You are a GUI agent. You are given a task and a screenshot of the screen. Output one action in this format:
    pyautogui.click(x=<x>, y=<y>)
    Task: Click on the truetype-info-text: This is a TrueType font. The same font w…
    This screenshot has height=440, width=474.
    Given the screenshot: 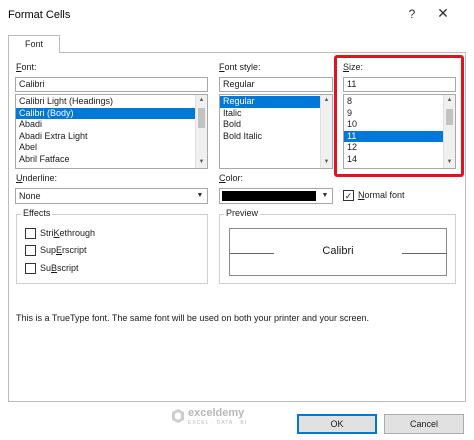 What is the action you would take?
    pyautogui.click(x=193, y=318)
    